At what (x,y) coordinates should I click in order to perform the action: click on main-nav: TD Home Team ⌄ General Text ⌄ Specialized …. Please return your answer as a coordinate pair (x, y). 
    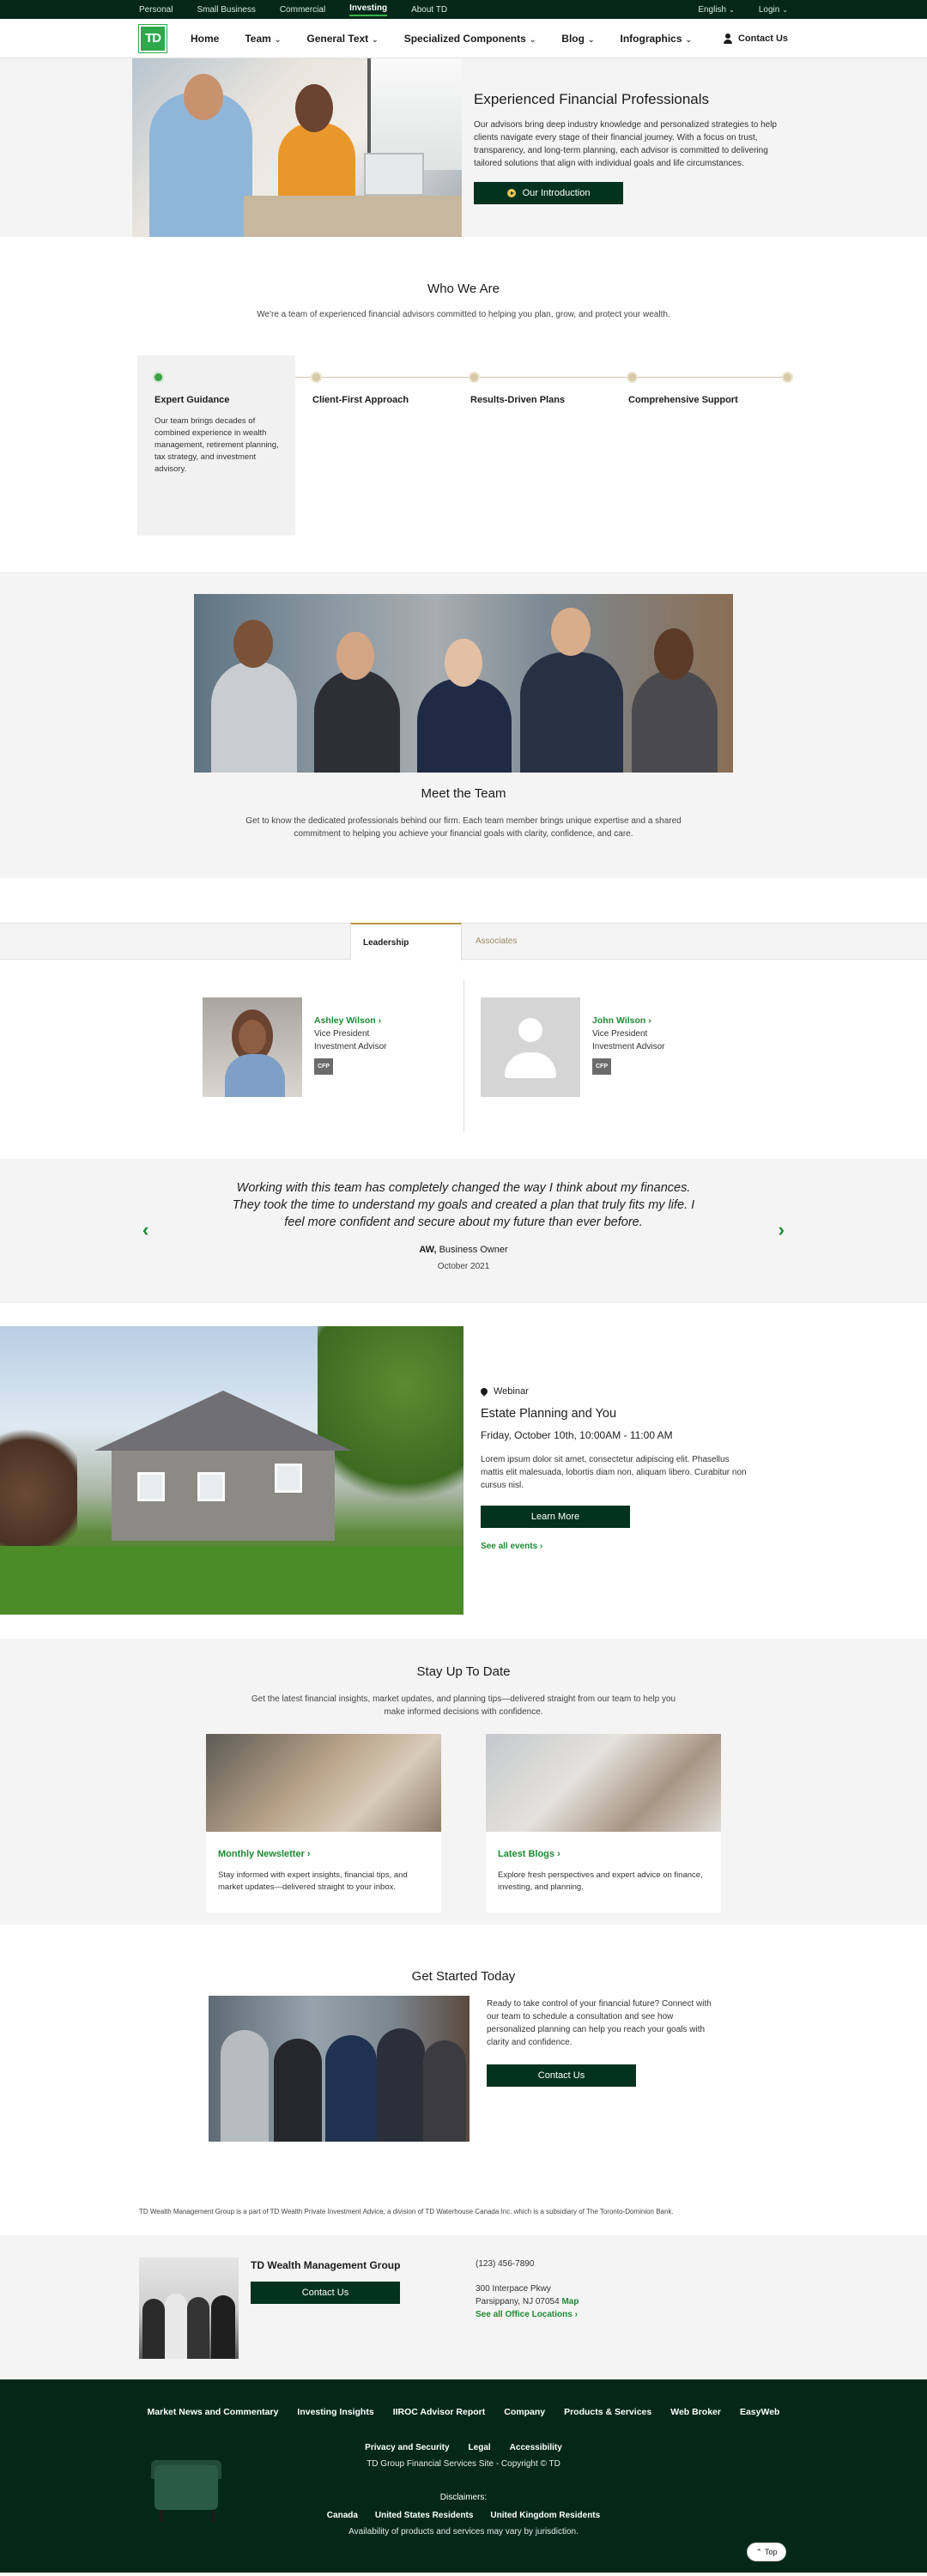
    Looking at the image, I should click on (463, 38).